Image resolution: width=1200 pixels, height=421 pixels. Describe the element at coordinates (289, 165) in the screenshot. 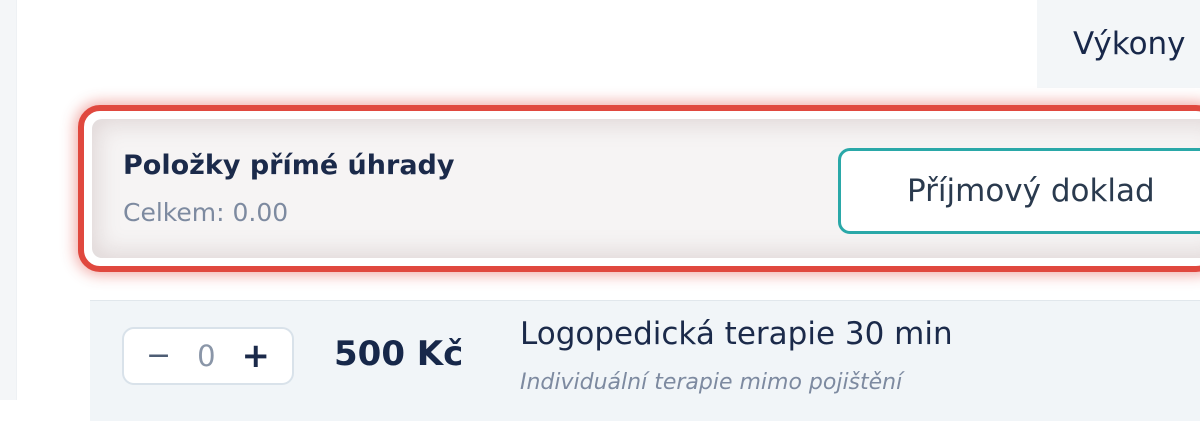

I see `direct-payment-title: Položky přímé úhrady` at that location.